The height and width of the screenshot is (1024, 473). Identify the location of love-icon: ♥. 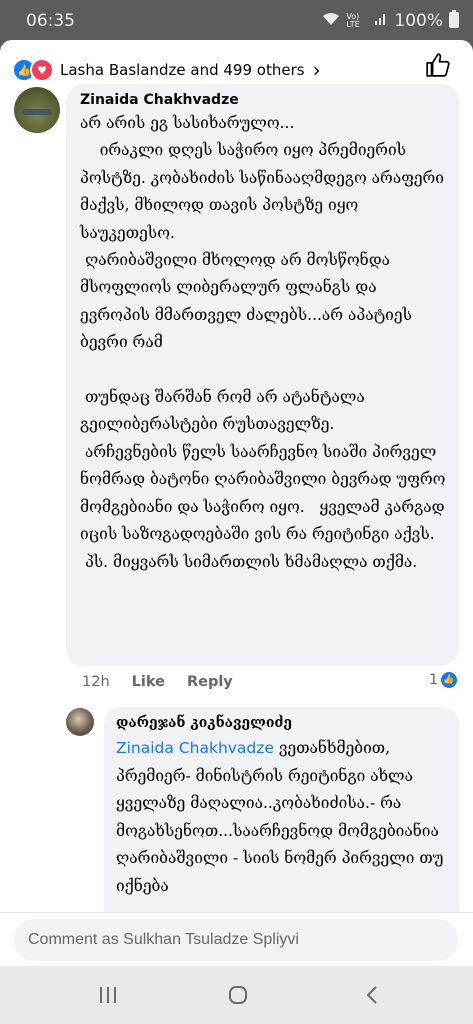
(42, 70).